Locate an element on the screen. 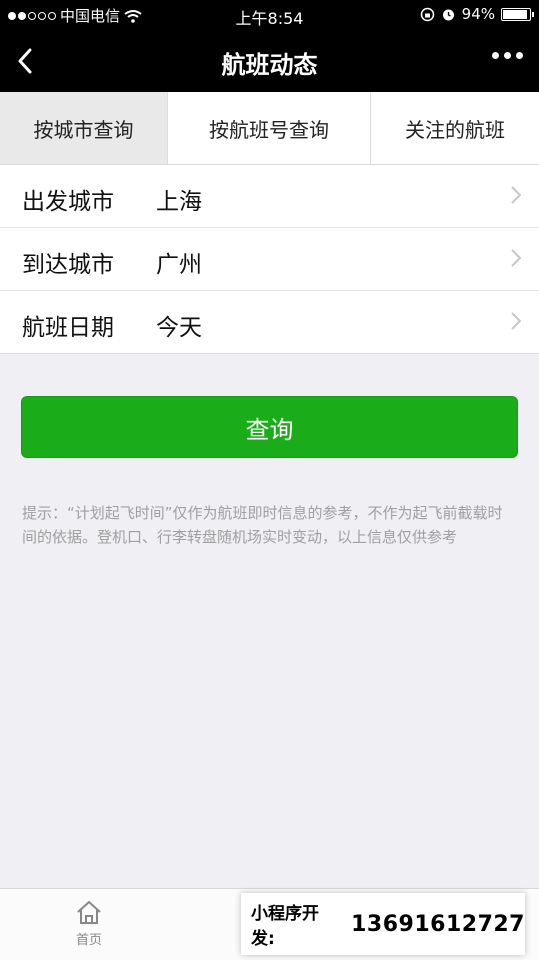  battery-percent: 94% is located at coordinates (478, 14).